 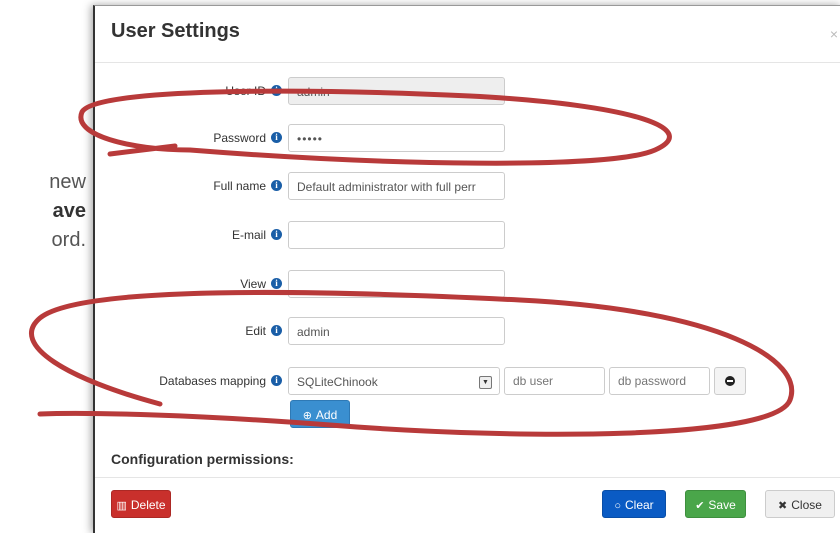 I want to click on db-user-input, so click(x=554, y=381).